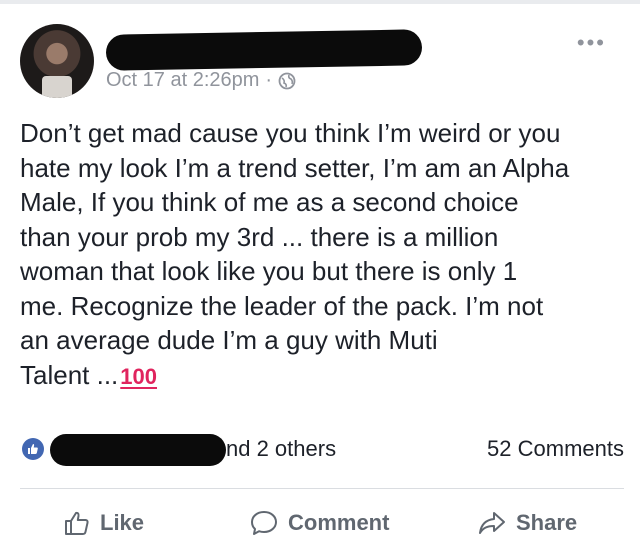 The image size is (640, 556). Describe the element at coordinates (264, 523) in the screenshot. I see `comment-bubble-icon` at that location.